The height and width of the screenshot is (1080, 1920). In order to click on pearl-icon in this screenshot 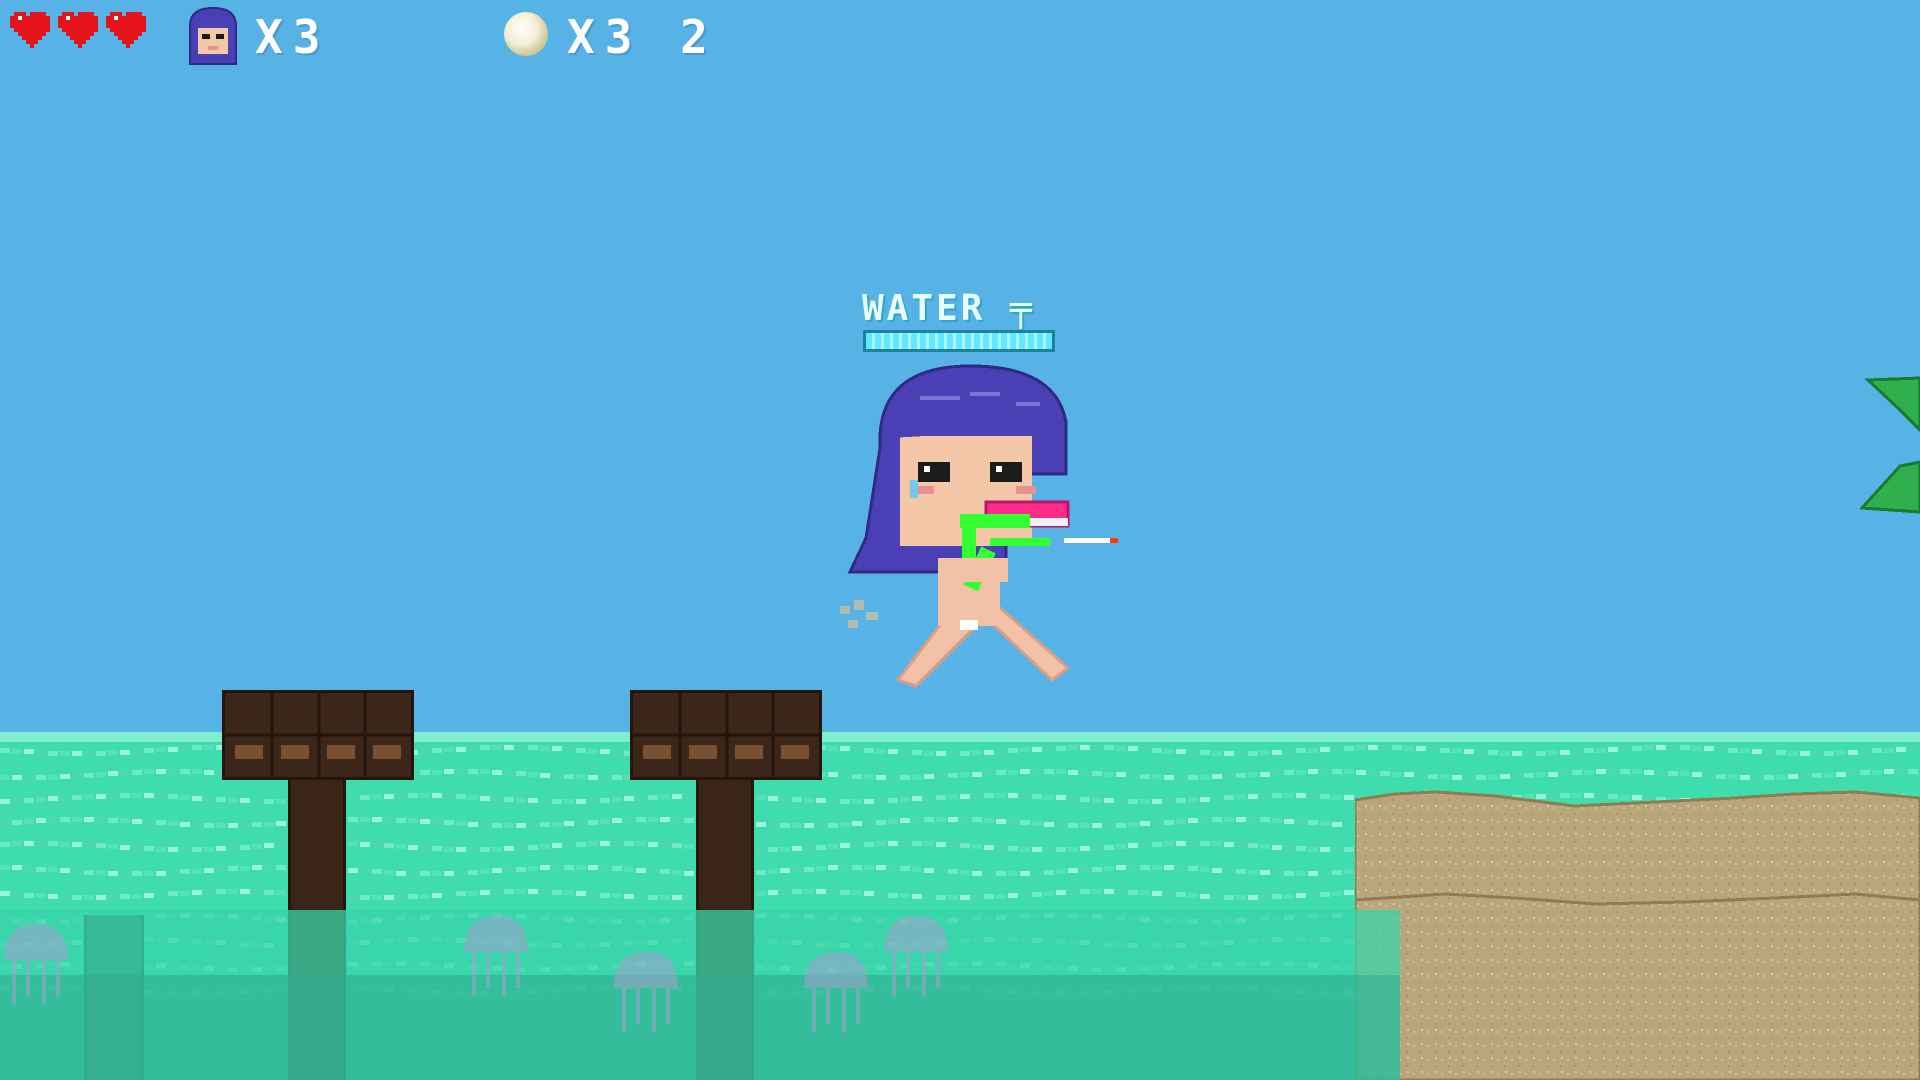, I will do `click(526, 34)`.